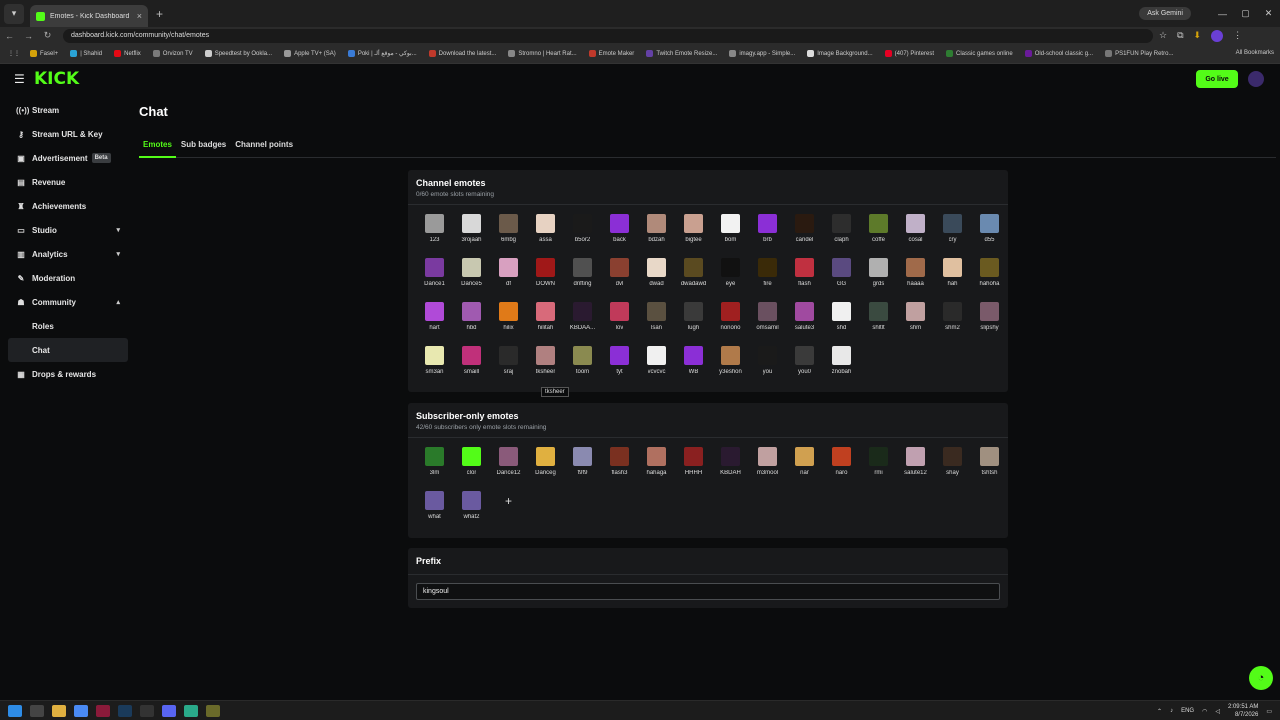 This screenshot has height=720, width=1280. Describe the element at coordinates (767, 465) in the screenshot. I see `emote-item: m3mool` at that location.